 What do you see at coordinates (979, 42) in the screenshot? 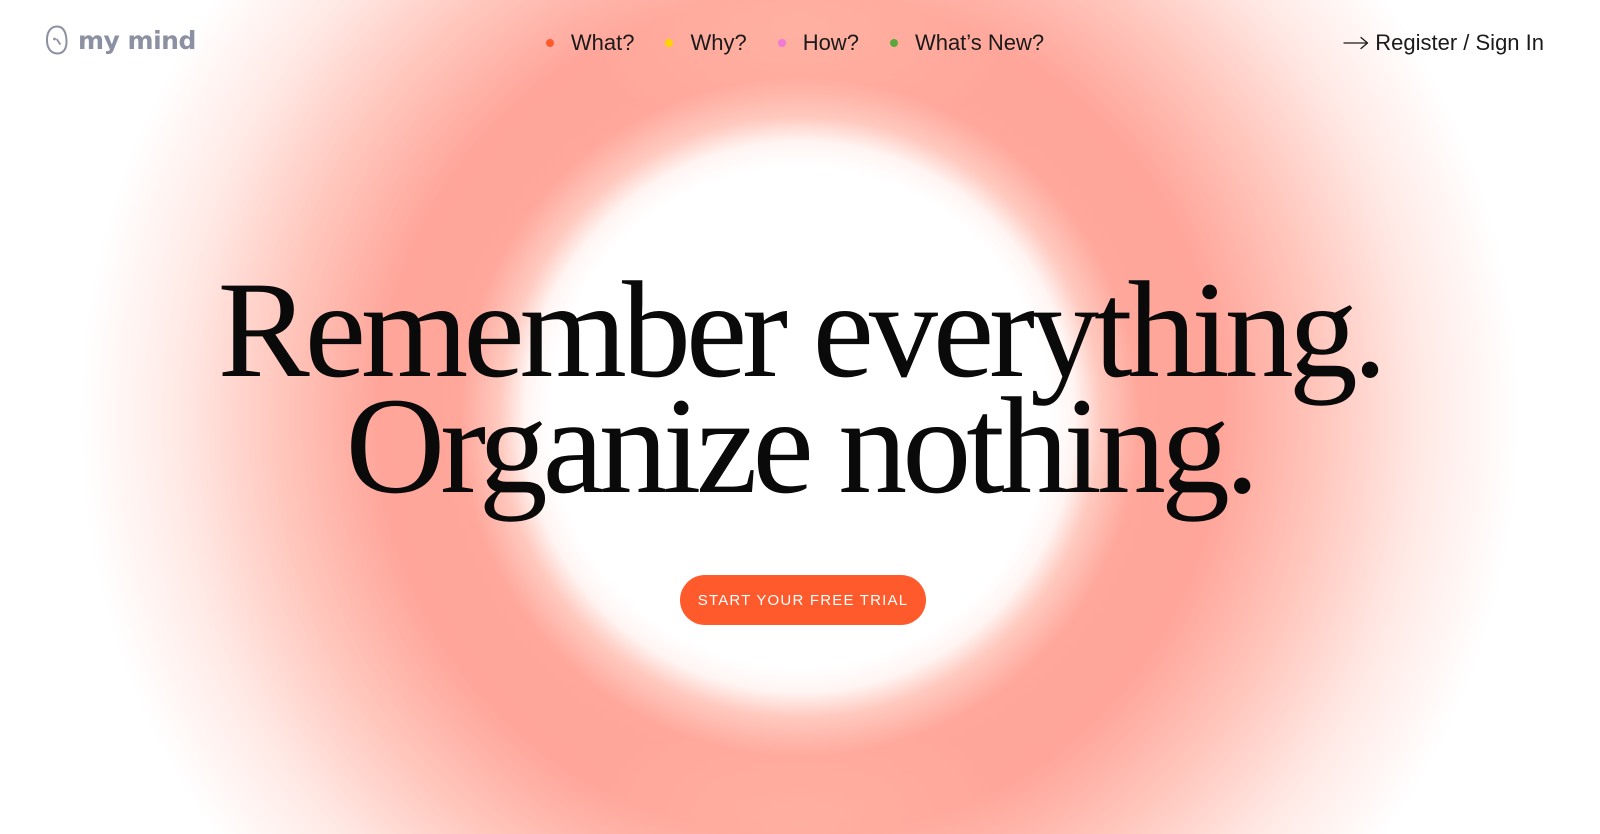
I see `nav-label-whats-new: What’s New?` at bounding box center [979, 42].